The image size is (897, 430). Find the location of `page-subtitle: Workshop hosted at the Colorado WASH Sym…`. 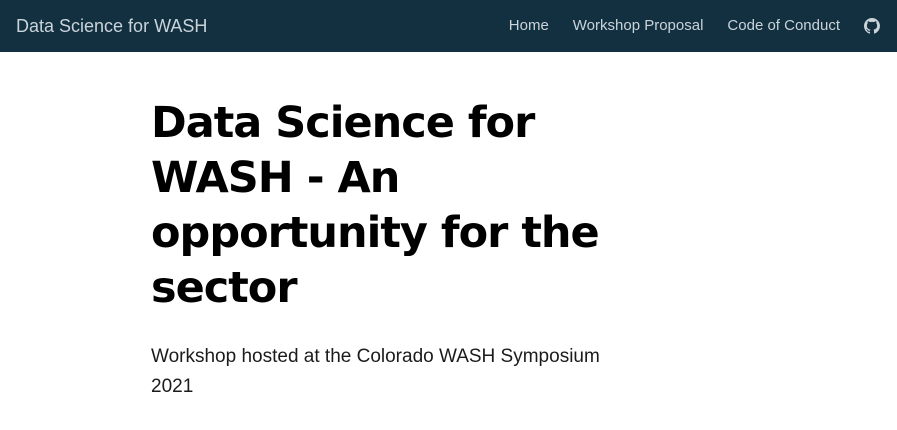

page-subtitle: Workshop hosted at the Colorado WASH Sym… is located at coordinates (375, 371).